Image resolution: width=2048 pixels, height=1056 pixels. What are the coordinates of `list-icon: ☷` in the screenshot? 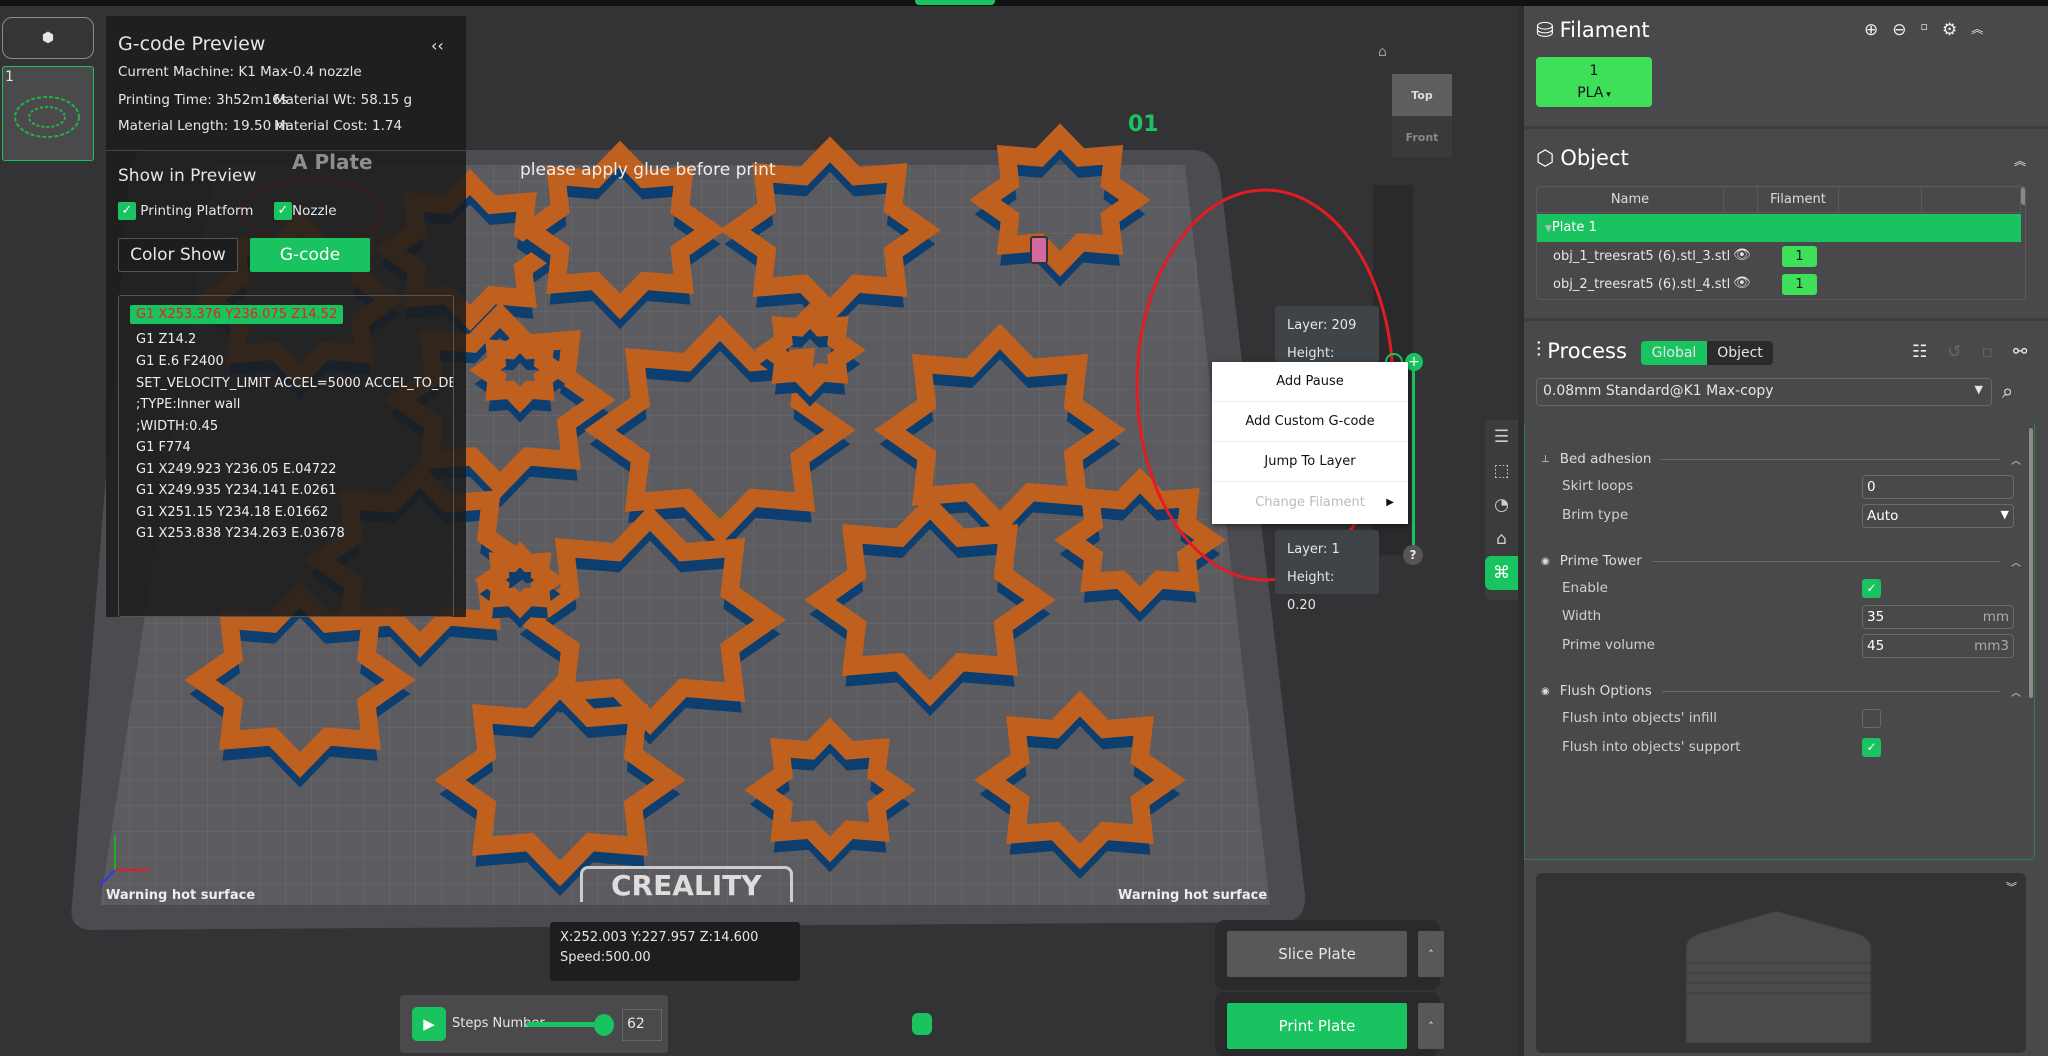 It's located at (1919, 352).